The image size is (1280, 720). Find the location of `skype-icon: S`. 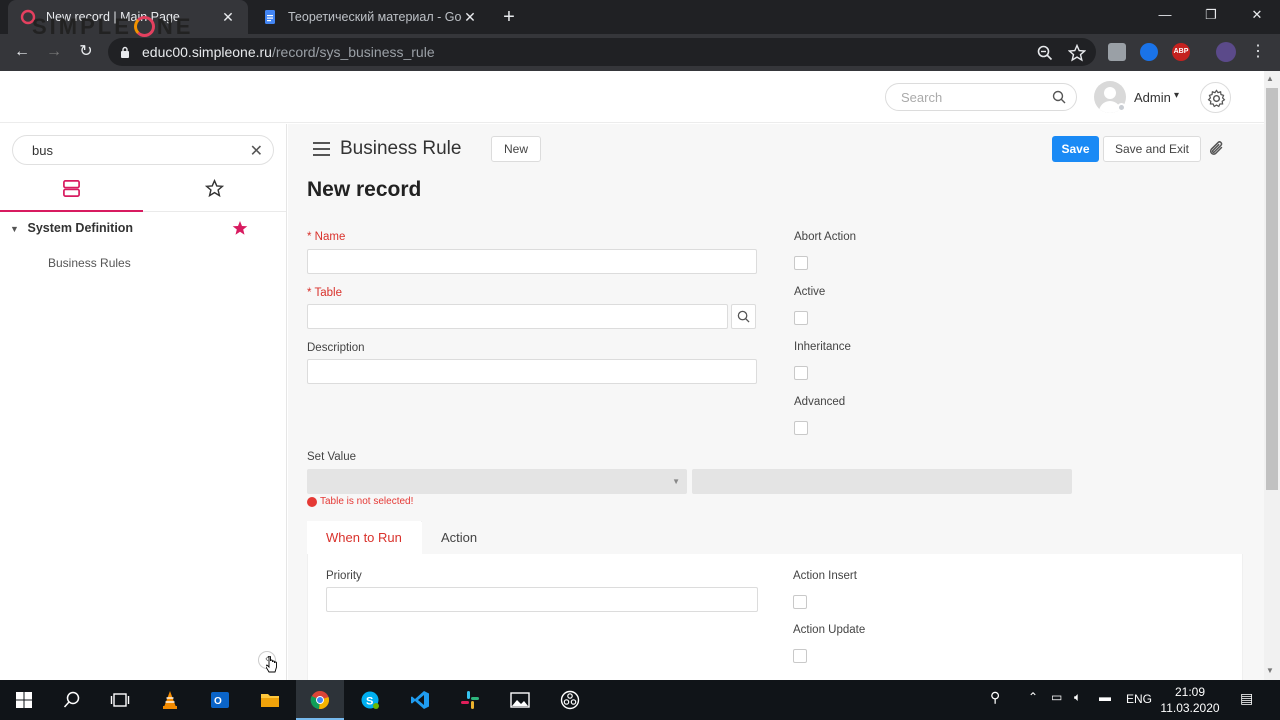

skype-icon: S is located at coordinates (370, 700).